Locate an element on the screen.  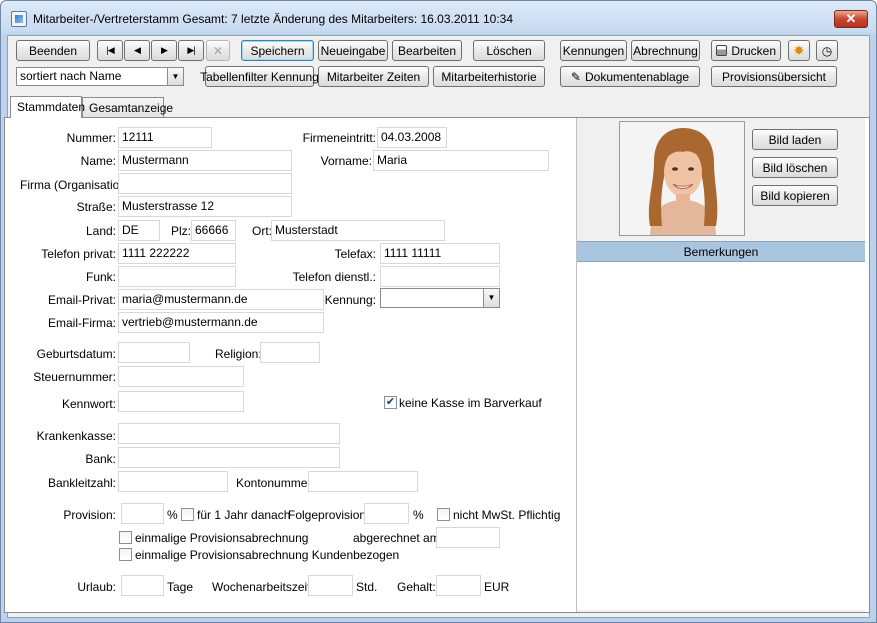
keine-kasse-checkbox: ✔ is located at coordinates (390, 402).